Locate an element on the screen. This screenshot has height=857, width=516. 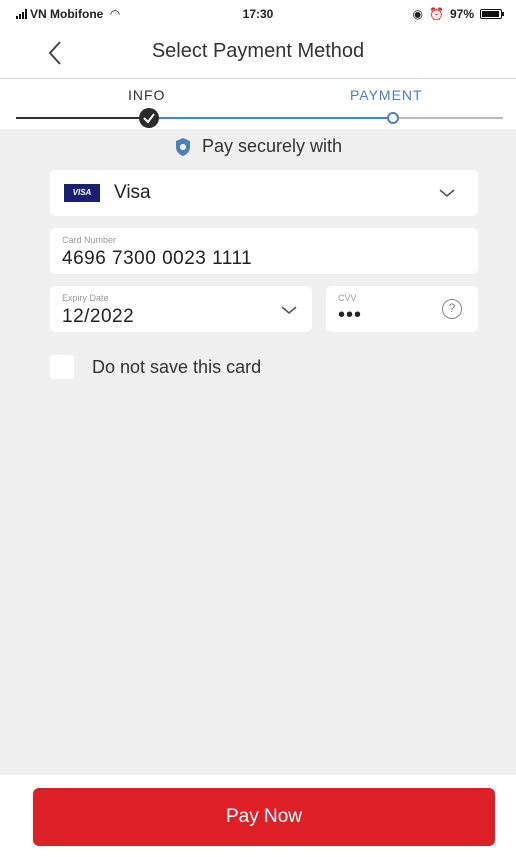
save-card-row: Do not save this card is located at coordinates (155, 367).